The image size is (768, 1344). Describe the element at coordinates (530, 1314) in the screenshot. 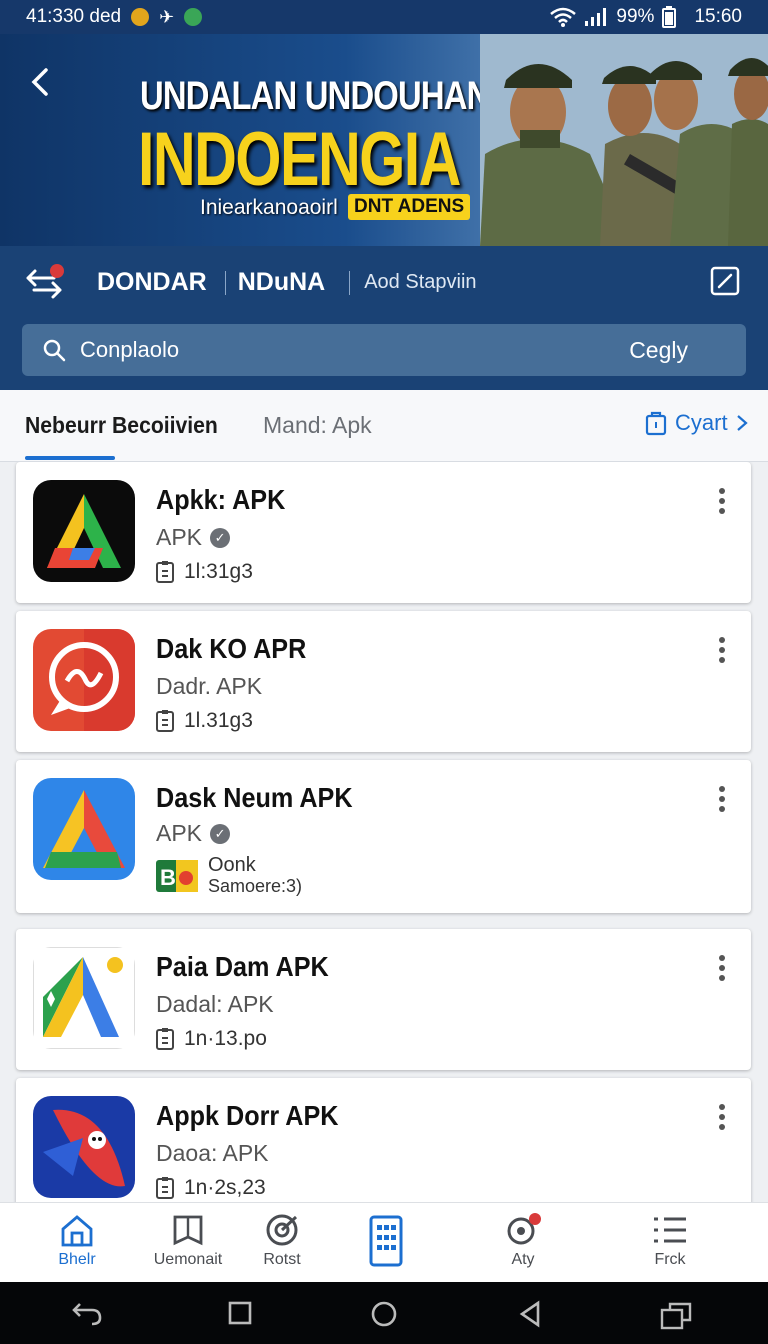

I see `back-button-icon` at that location.